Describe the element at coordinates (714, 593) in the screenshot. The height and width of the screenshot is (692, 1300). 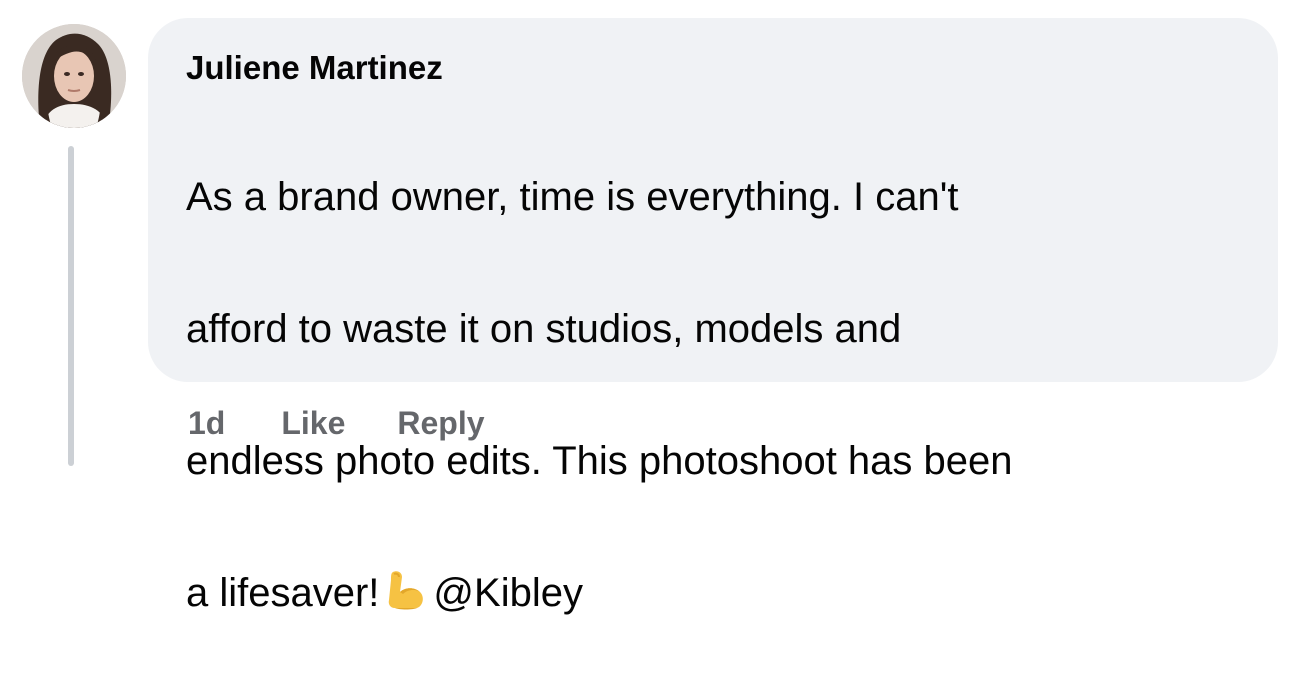
I see `comment-text-last-line: a lifesaver! @Kibley` at that location.